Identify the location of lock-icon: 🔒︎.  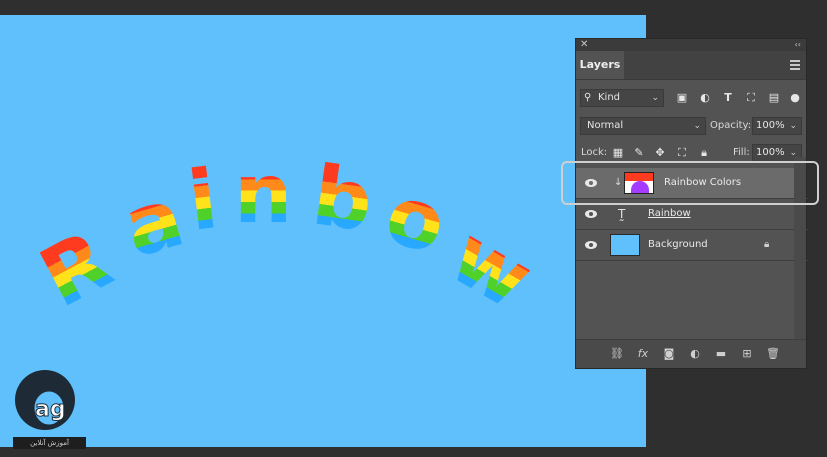
(767, 244).